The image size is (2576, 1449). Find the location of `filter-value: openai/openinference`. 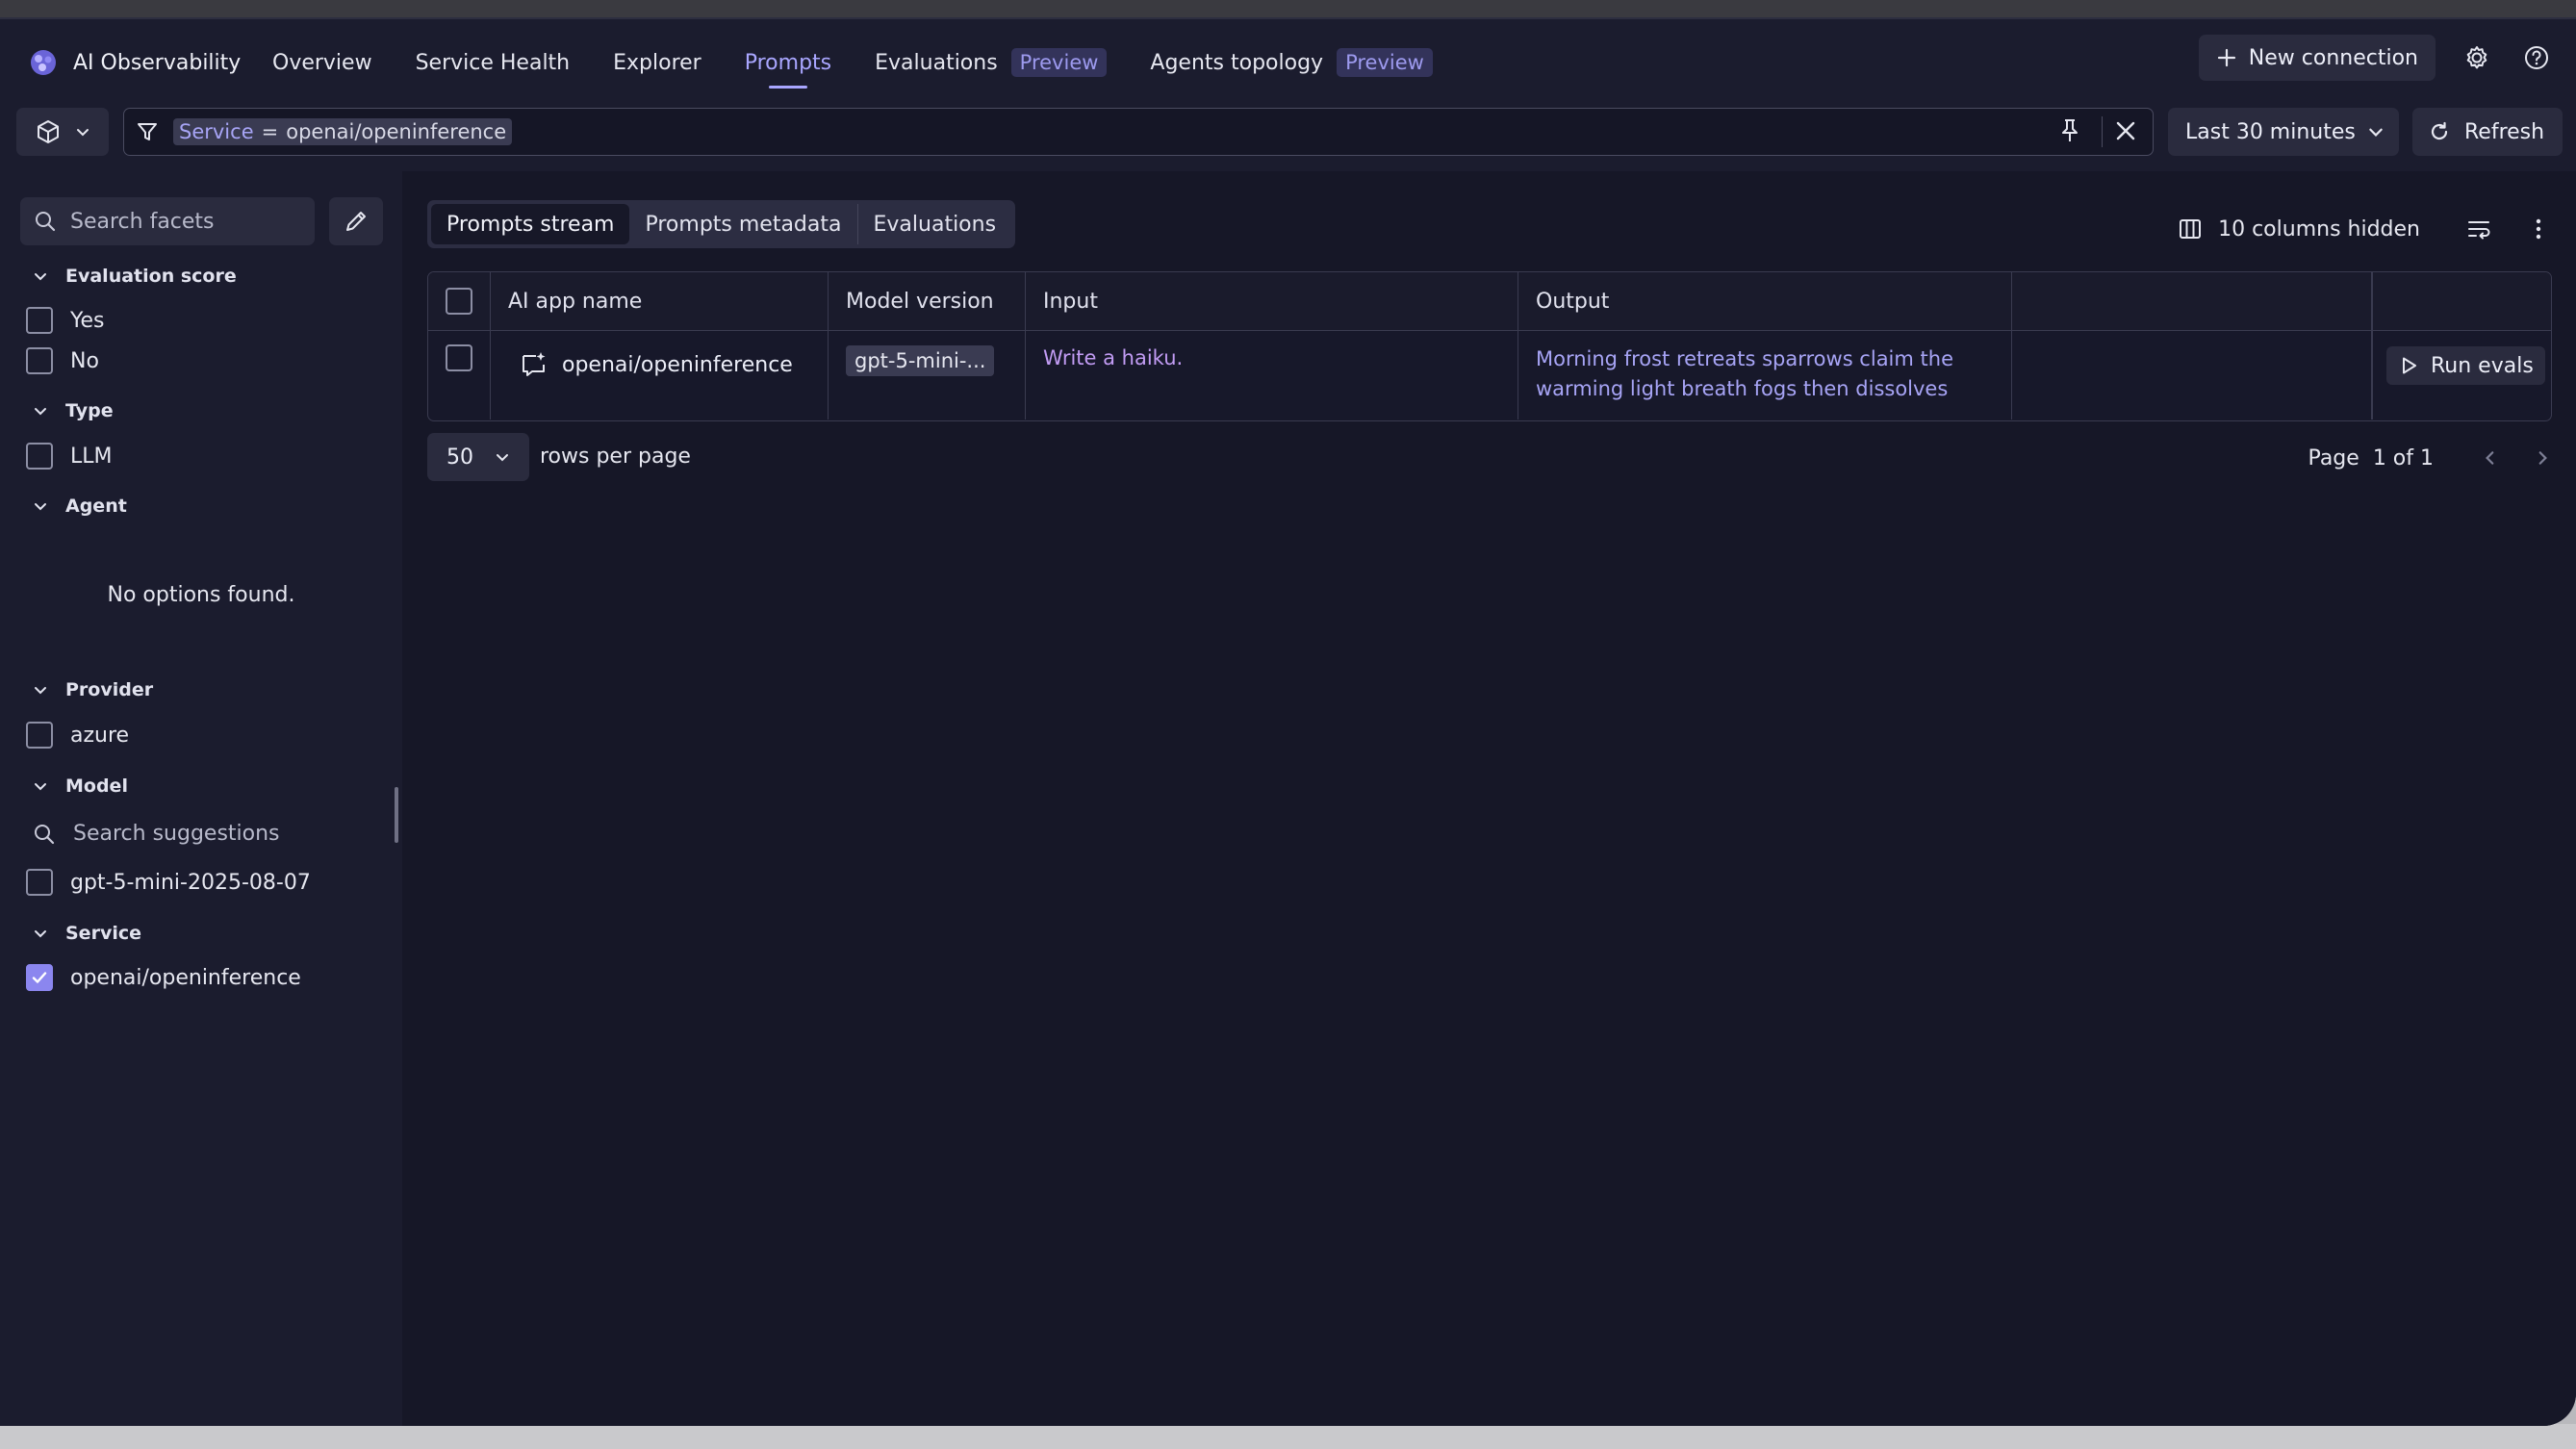

filter-value: openai/openinference is located at coordinates (396, 131).